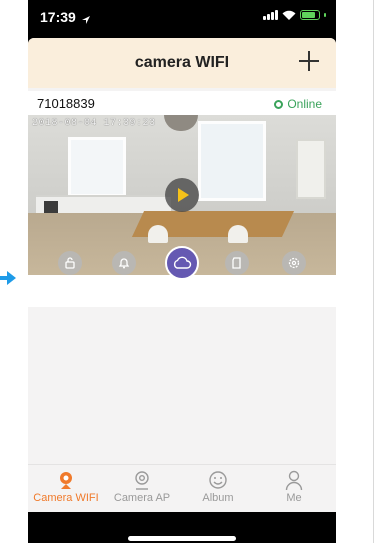 The width and height of the screenshot is (378, 543). I want to click on tab-label: Camera WIFI, so click(66, 498).